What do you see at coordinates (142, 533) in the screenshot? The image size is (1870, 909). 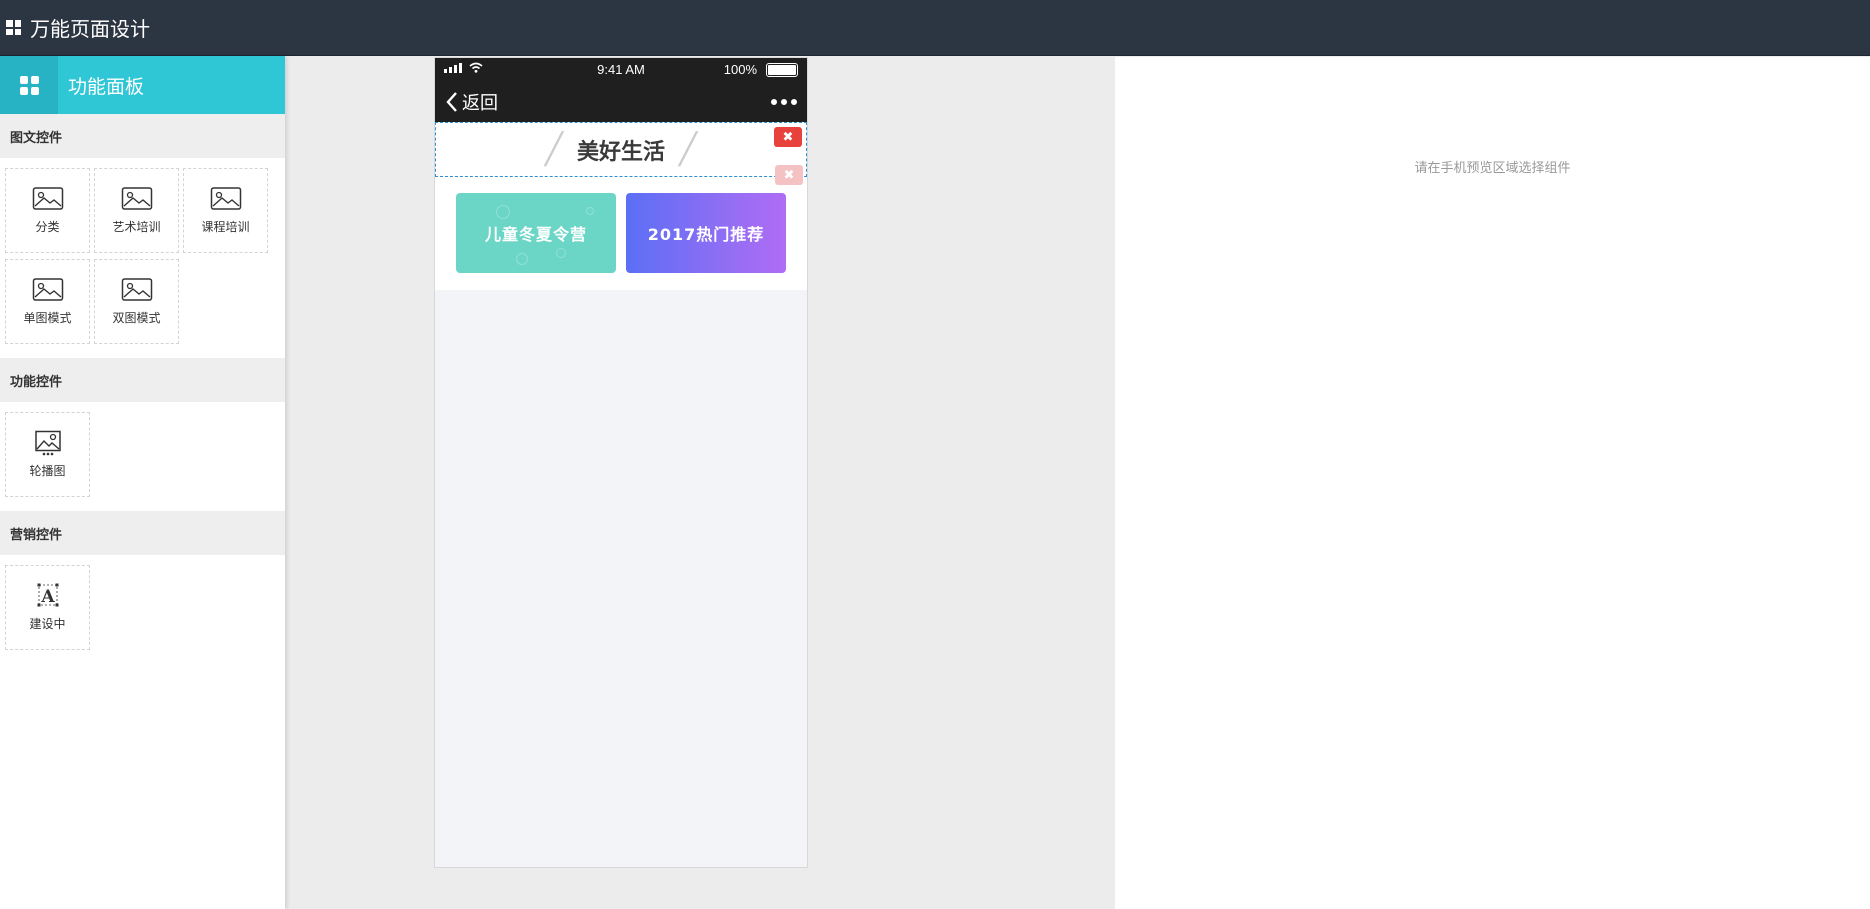 I see `section-title-marketing: 营销控件` at bounding box center [142, 533].